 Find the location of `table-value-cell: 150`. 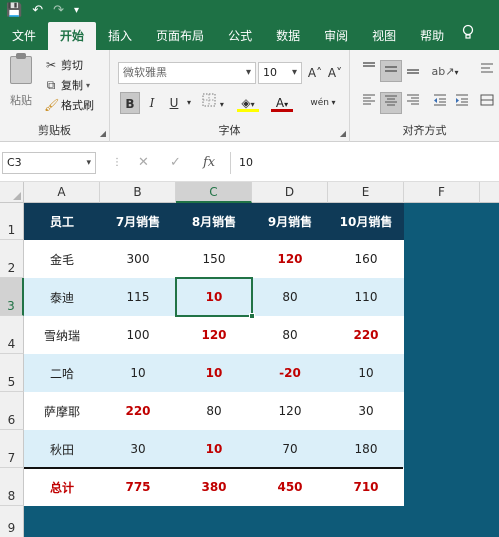

table-value-cell: 150 is located at coordinates (214, 259).